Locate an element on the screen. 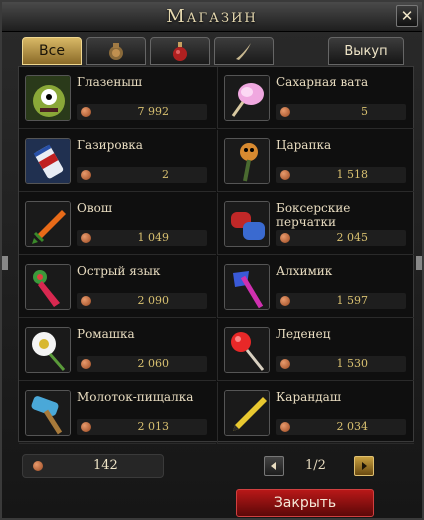  squeaky-hammer-icon is located at coordinates (48, 413).